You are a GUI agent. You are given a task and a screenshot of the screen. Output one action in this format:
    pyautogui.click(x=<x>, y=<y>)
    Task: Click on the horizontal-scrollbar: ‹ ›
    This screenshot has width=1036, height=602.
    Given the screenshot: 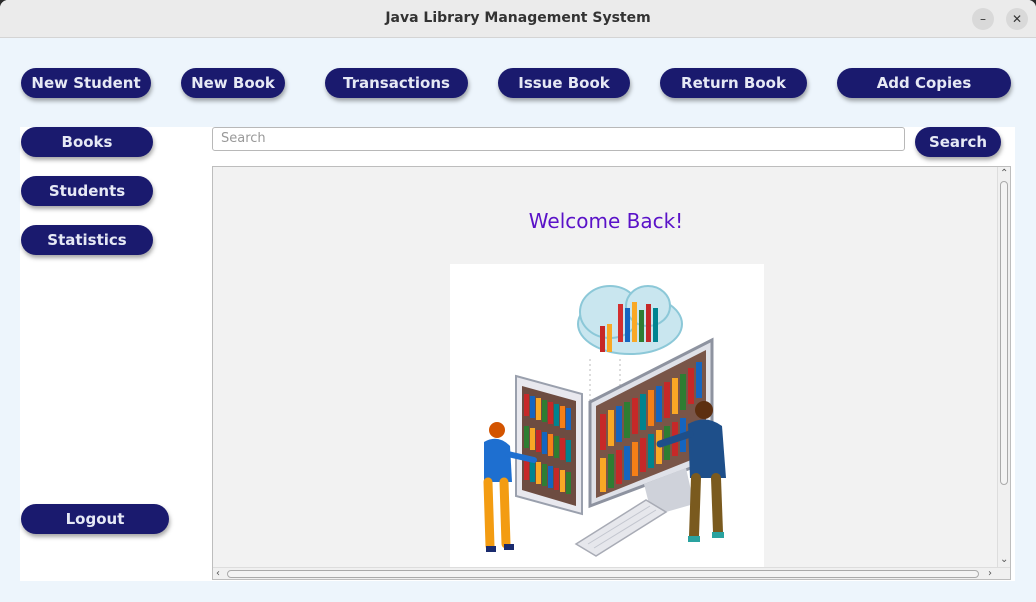 What is the action you would take?
    pyautogui.click(x=611, y=573)
    